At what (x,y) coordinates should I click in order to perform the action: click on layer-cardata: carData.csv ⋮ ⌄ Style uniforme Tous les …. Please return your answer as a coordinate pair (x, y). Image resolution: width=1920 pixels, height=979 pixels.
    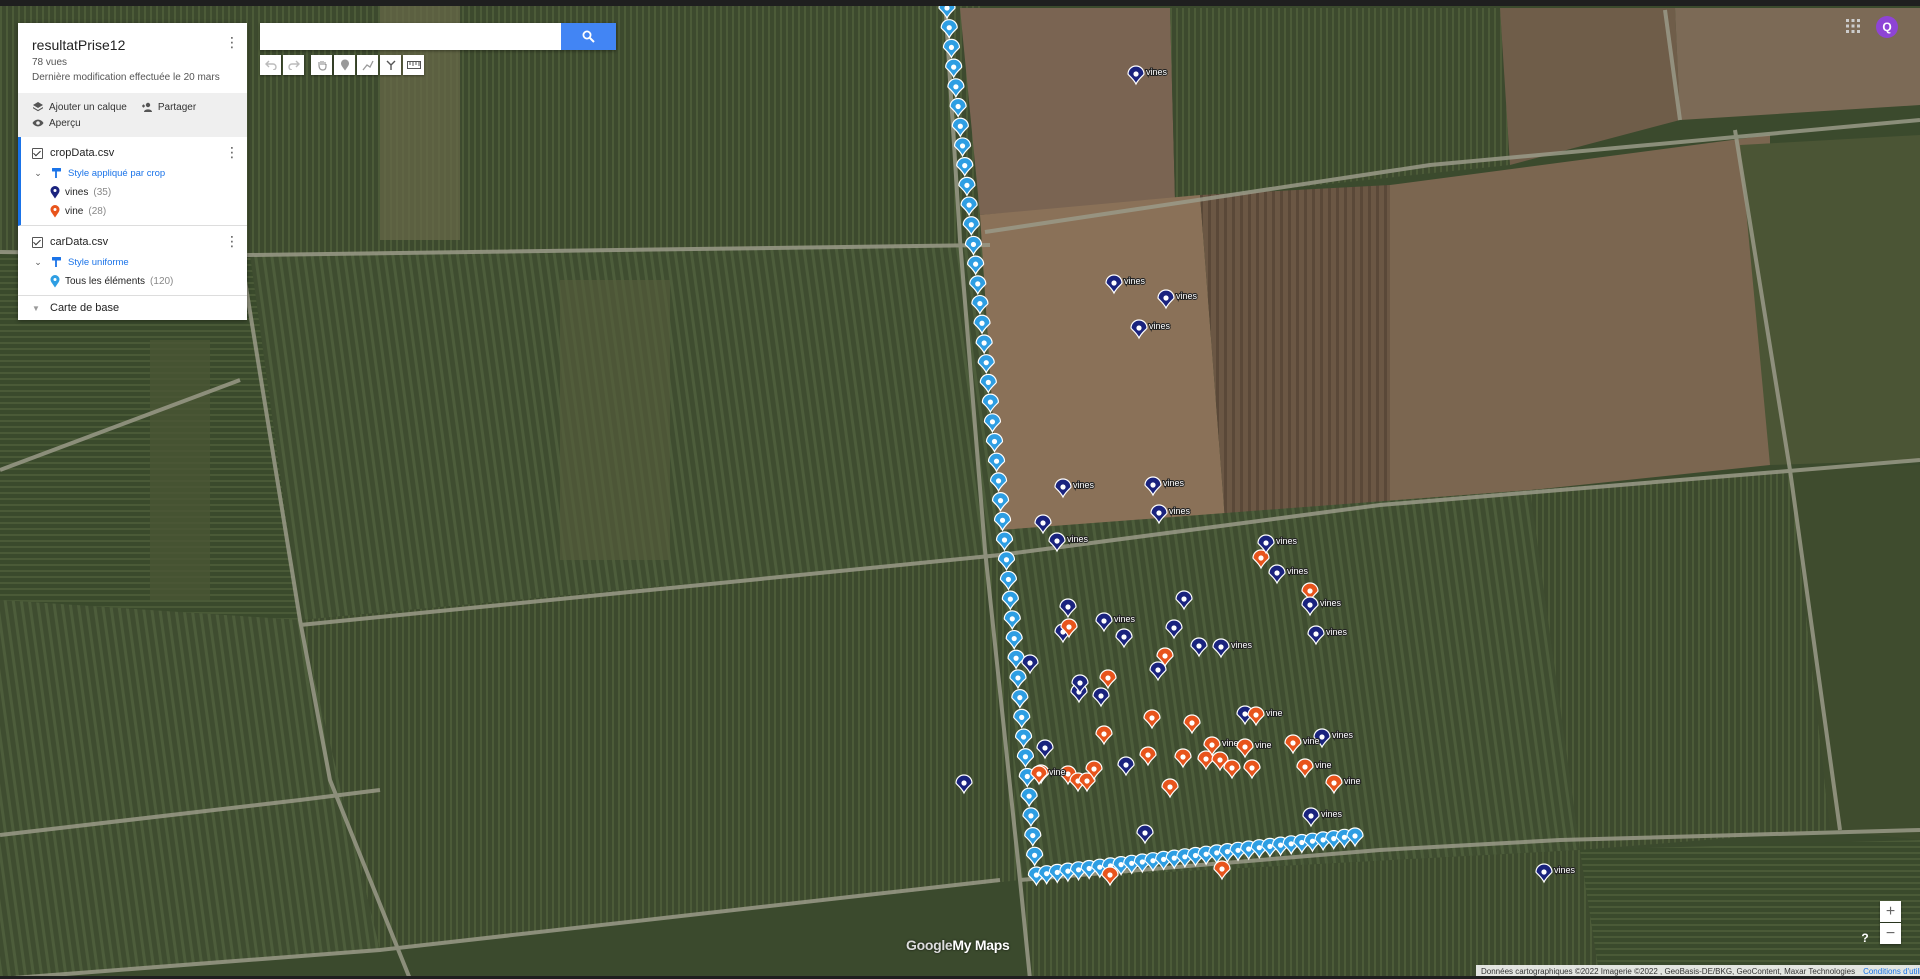
    Looking at the image, I should click on (132, 261).